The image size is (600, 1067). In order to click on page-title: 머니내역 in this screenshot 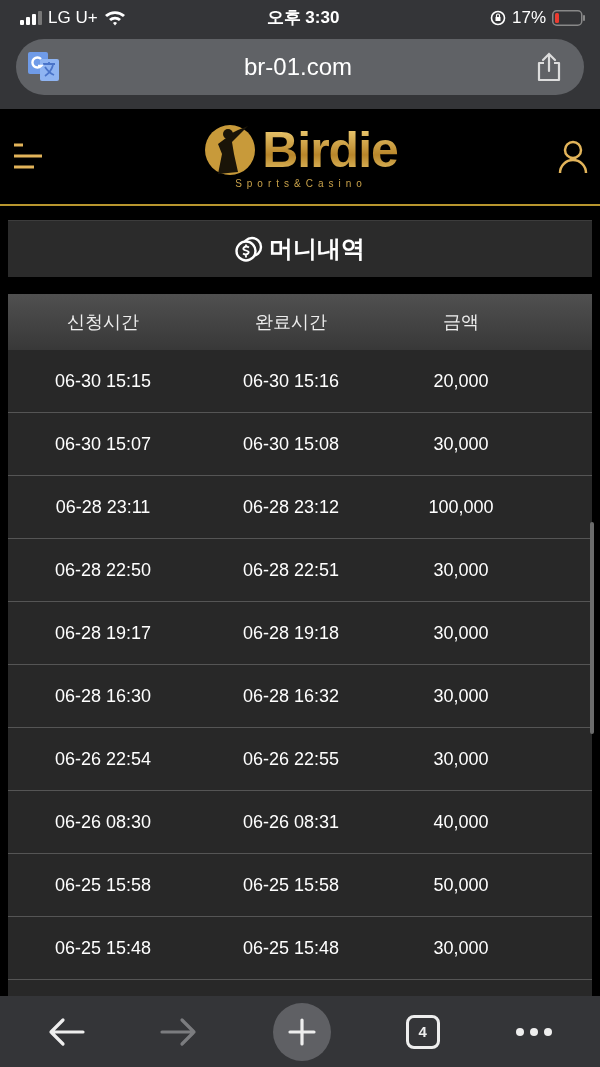, I will do `click(317, 249)`.